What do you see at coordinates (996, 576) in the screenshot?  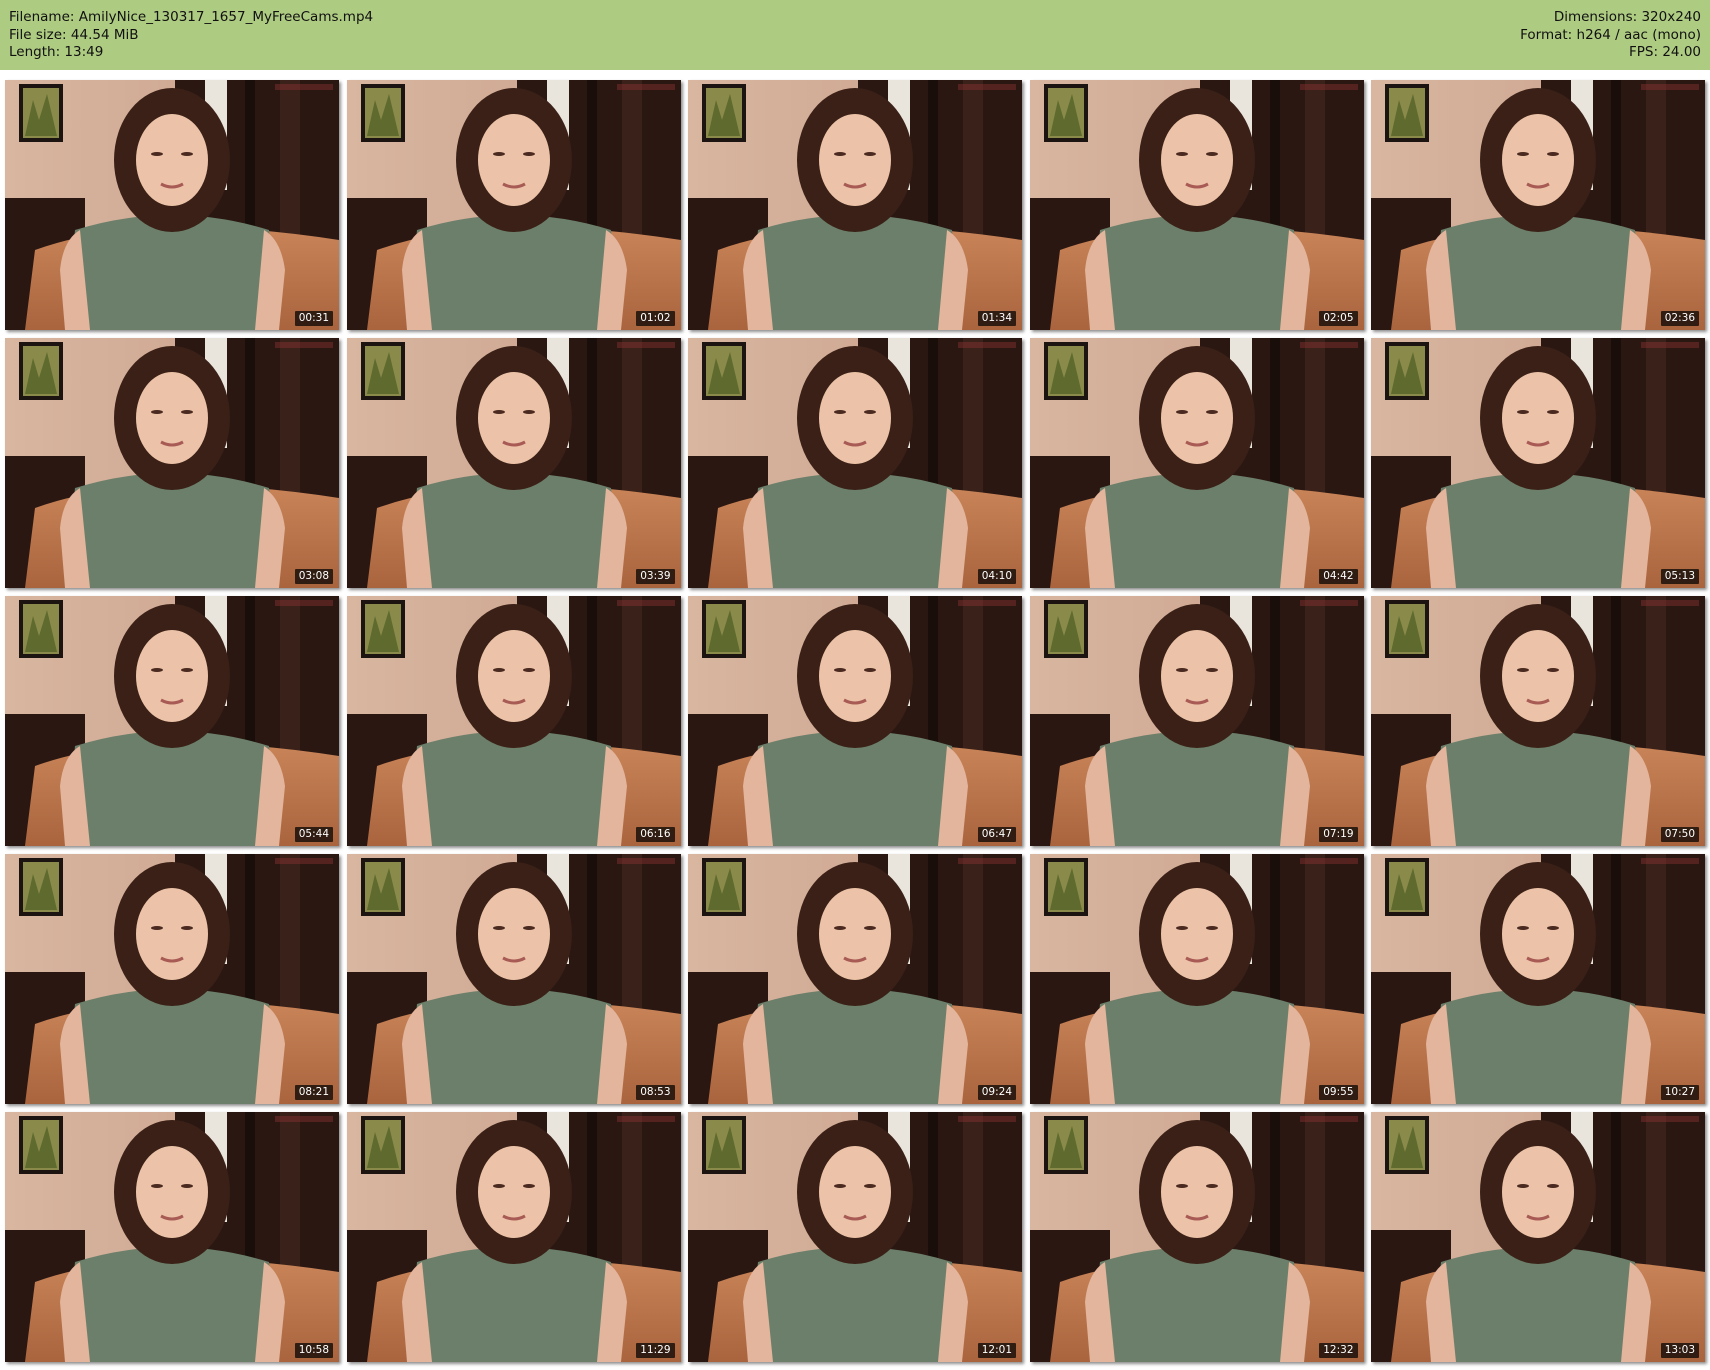 I see `thumbnail-timestamp: 04:10` at bounding box center [996, 576].